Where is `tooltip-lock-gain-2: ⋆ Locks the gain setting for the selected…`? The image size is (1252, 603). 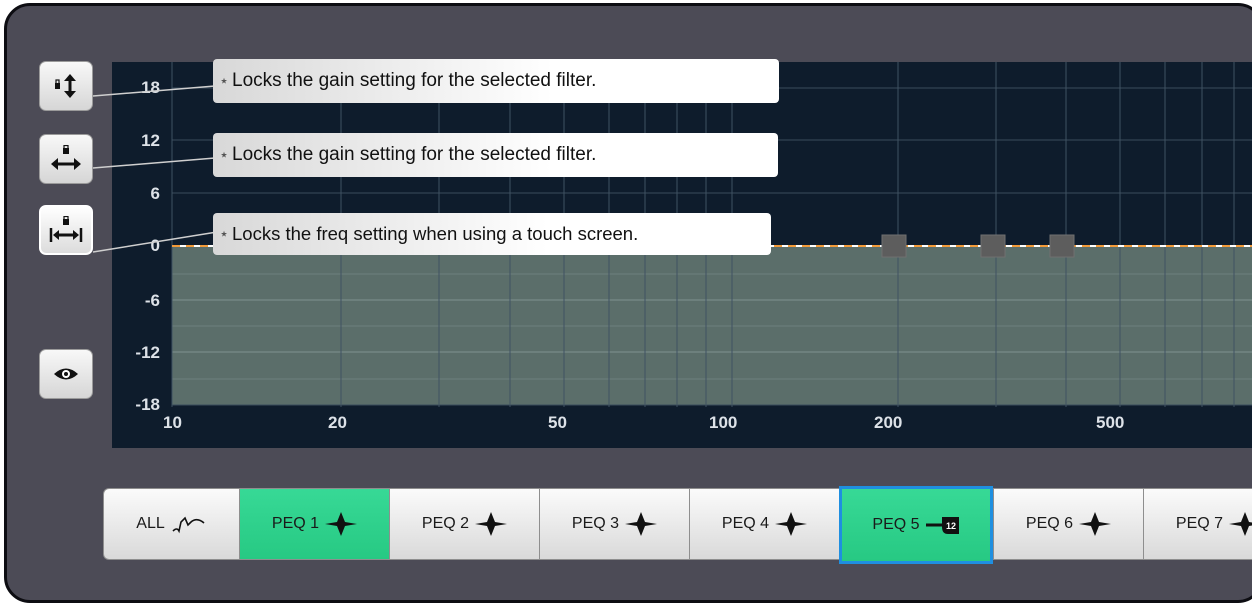 tooltip-lock-gain-2: ⋆ Locks the gain setting for the selected… is located at coordinates (495, 155).